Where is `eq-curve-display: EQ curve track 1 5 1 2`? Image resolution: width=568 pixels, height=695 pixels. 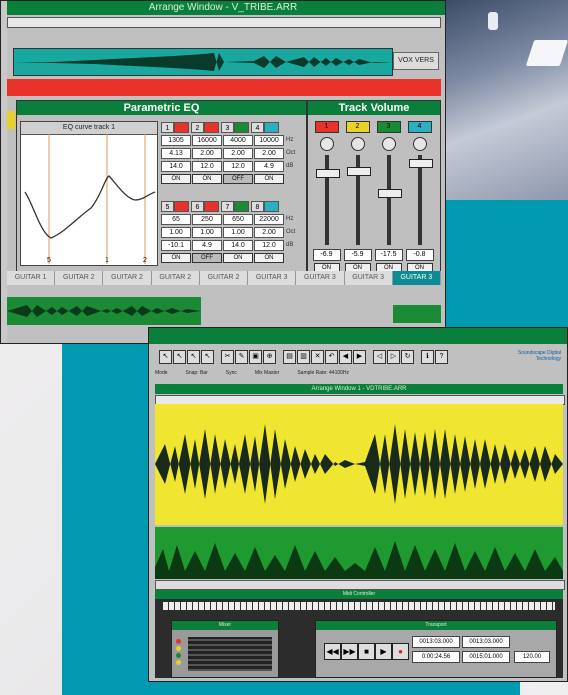 eq-curve-display: EQ curve track 1 5 1 2 is located at coordinates (89, 193).